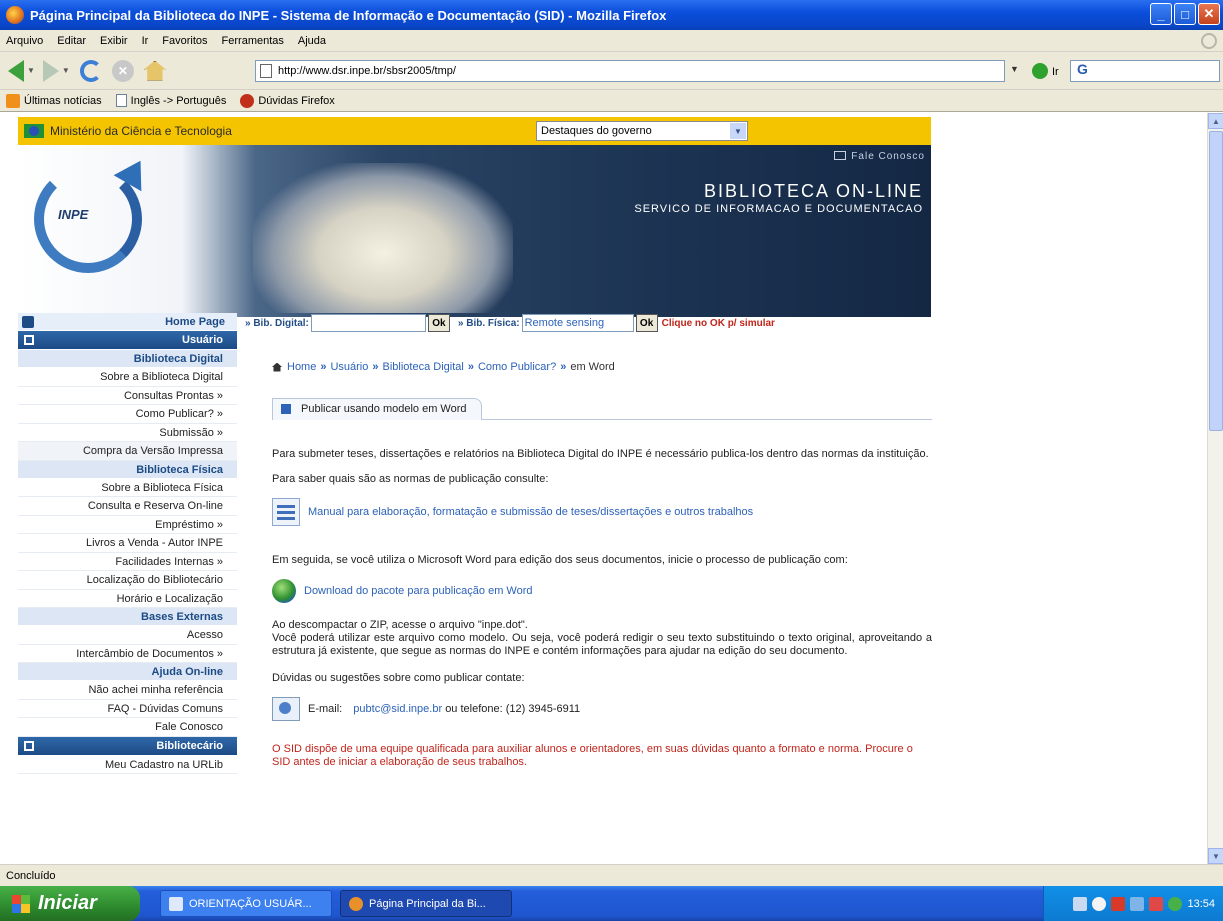 The image size is (1223, 921). Describe the element at coordinates (127, 524) in the screenshot. I see `sidebar-item-emprestimo: Empréstimo »` at that location.